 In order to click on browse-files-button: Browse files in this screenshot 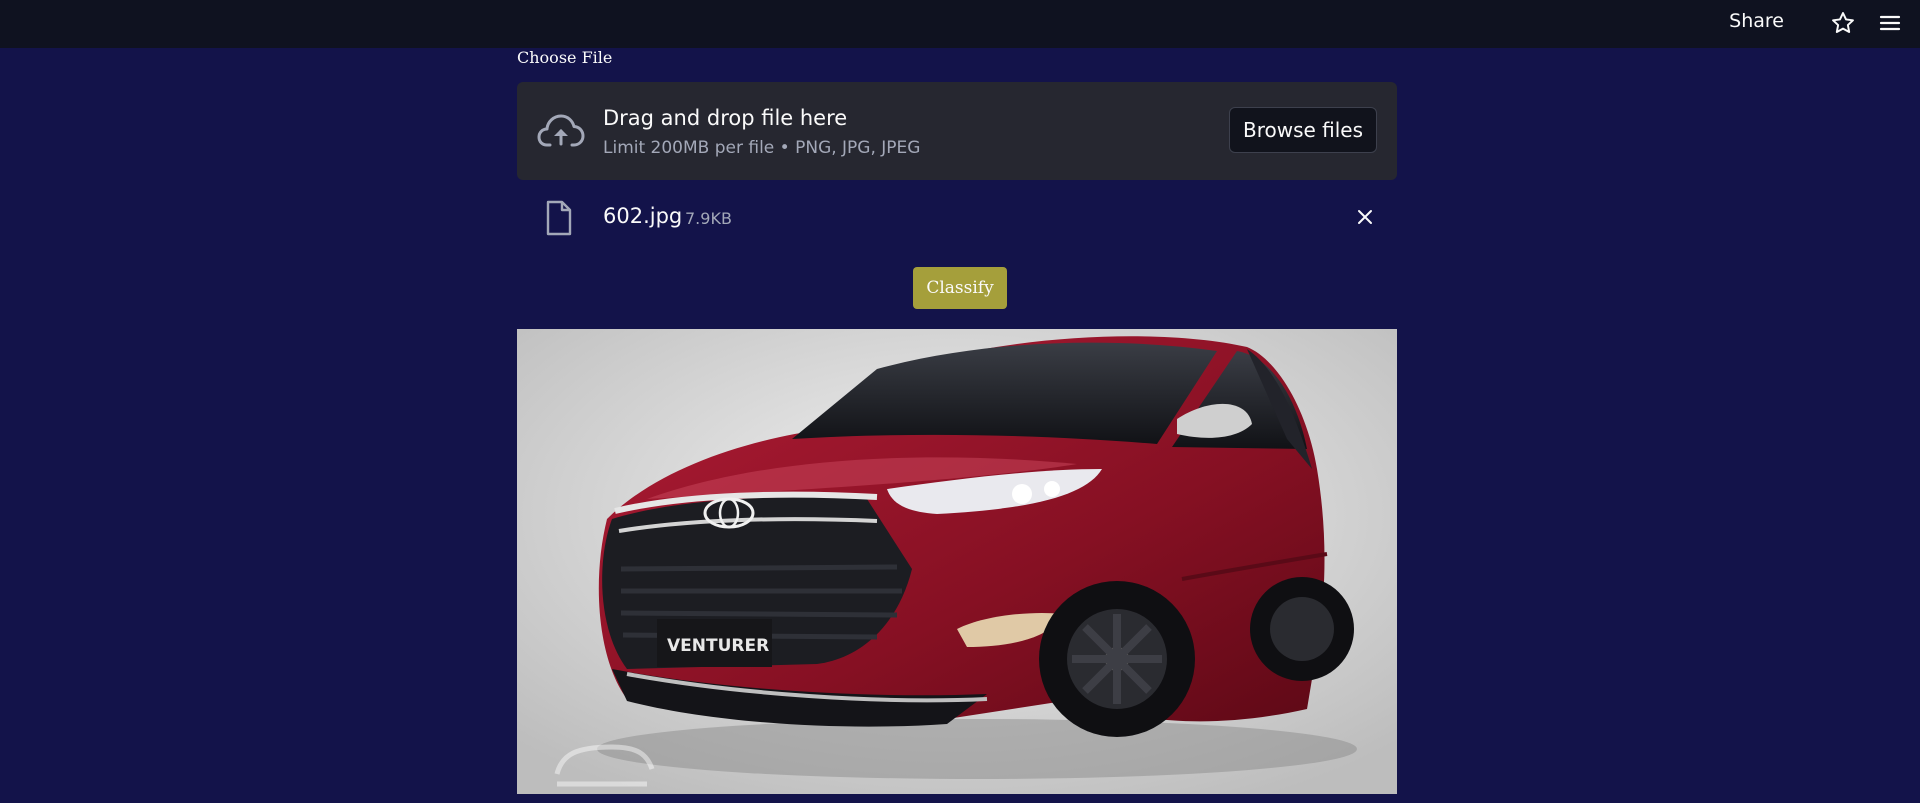, I will do `click(1303, 130)`.